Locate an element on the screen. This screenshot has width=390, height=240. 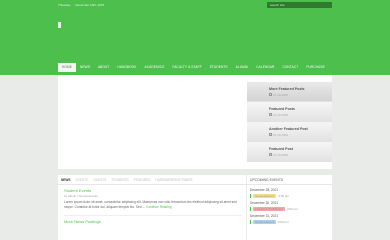
topbar-date: Thursday December 10th, 2015 is located at coordinates (83, 5).